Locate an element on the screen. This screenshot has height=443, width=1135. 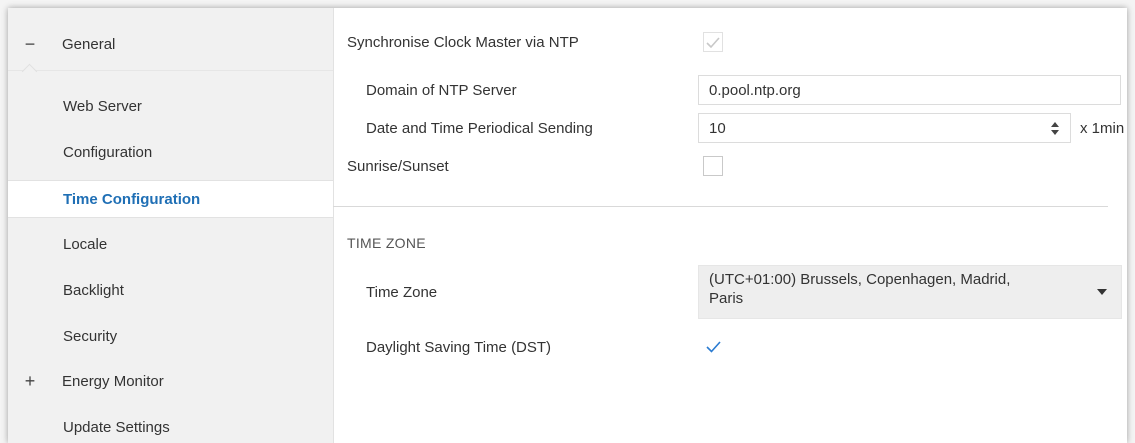
ntp-domain-label: Domain of NTP Server is located at coordinates (441, 90).